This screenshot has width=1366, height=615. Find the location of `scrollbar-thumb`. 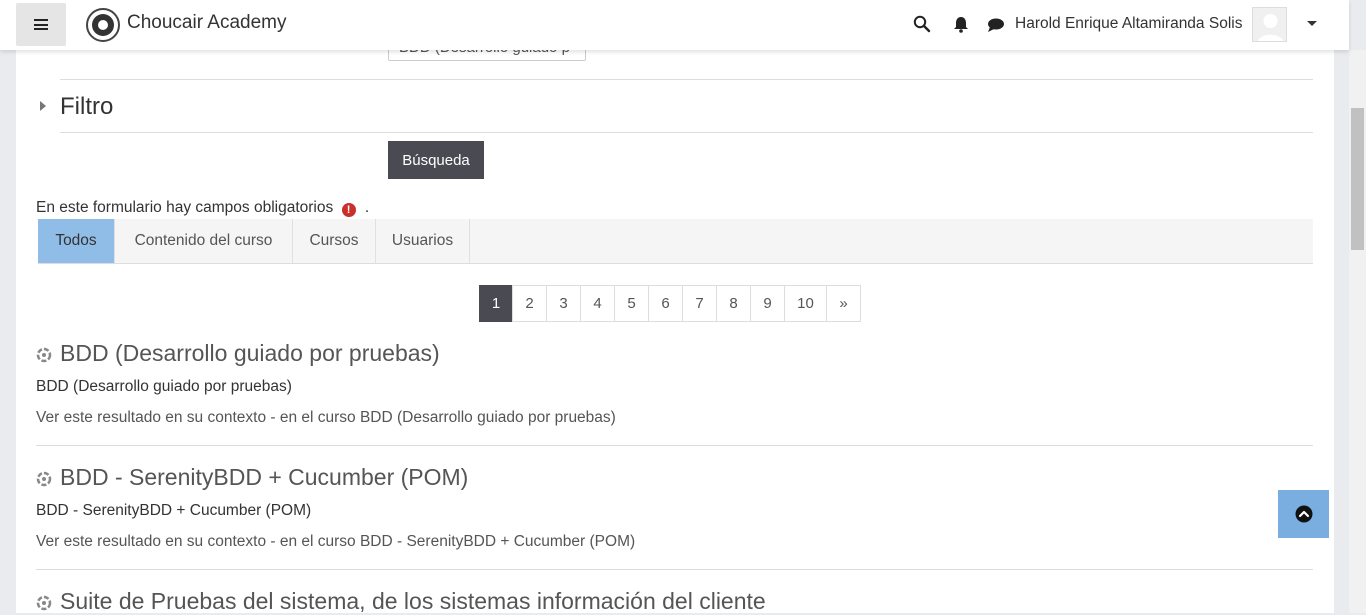

scrollbar-thumb is located at coordinates (1357, 179).